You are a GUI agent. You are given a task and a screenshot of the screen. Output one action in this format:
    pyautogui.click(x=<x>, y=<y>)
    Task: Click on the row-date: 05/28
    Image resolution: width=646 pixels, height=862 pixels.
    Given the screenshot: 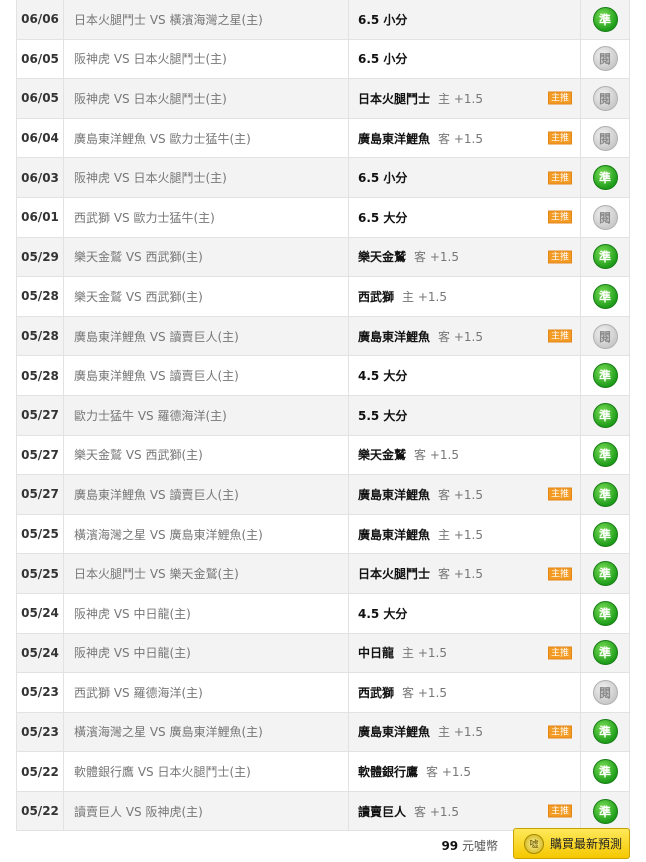 What is the action you would take?
    pyautogui.click(x=40, y=375)
    